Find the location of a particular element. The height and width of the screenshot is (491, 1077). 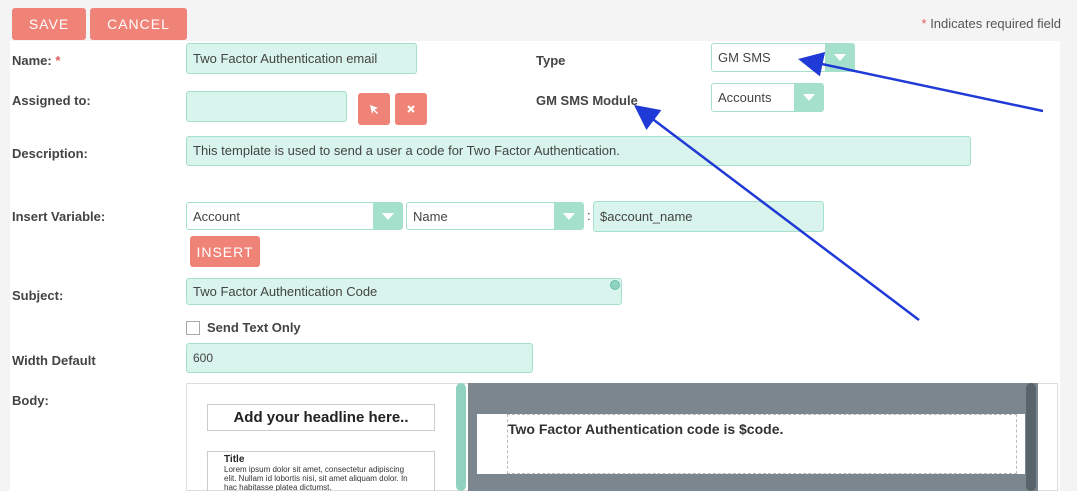

arrow-to-gm-sms-module is located at coordinates (777, 212).